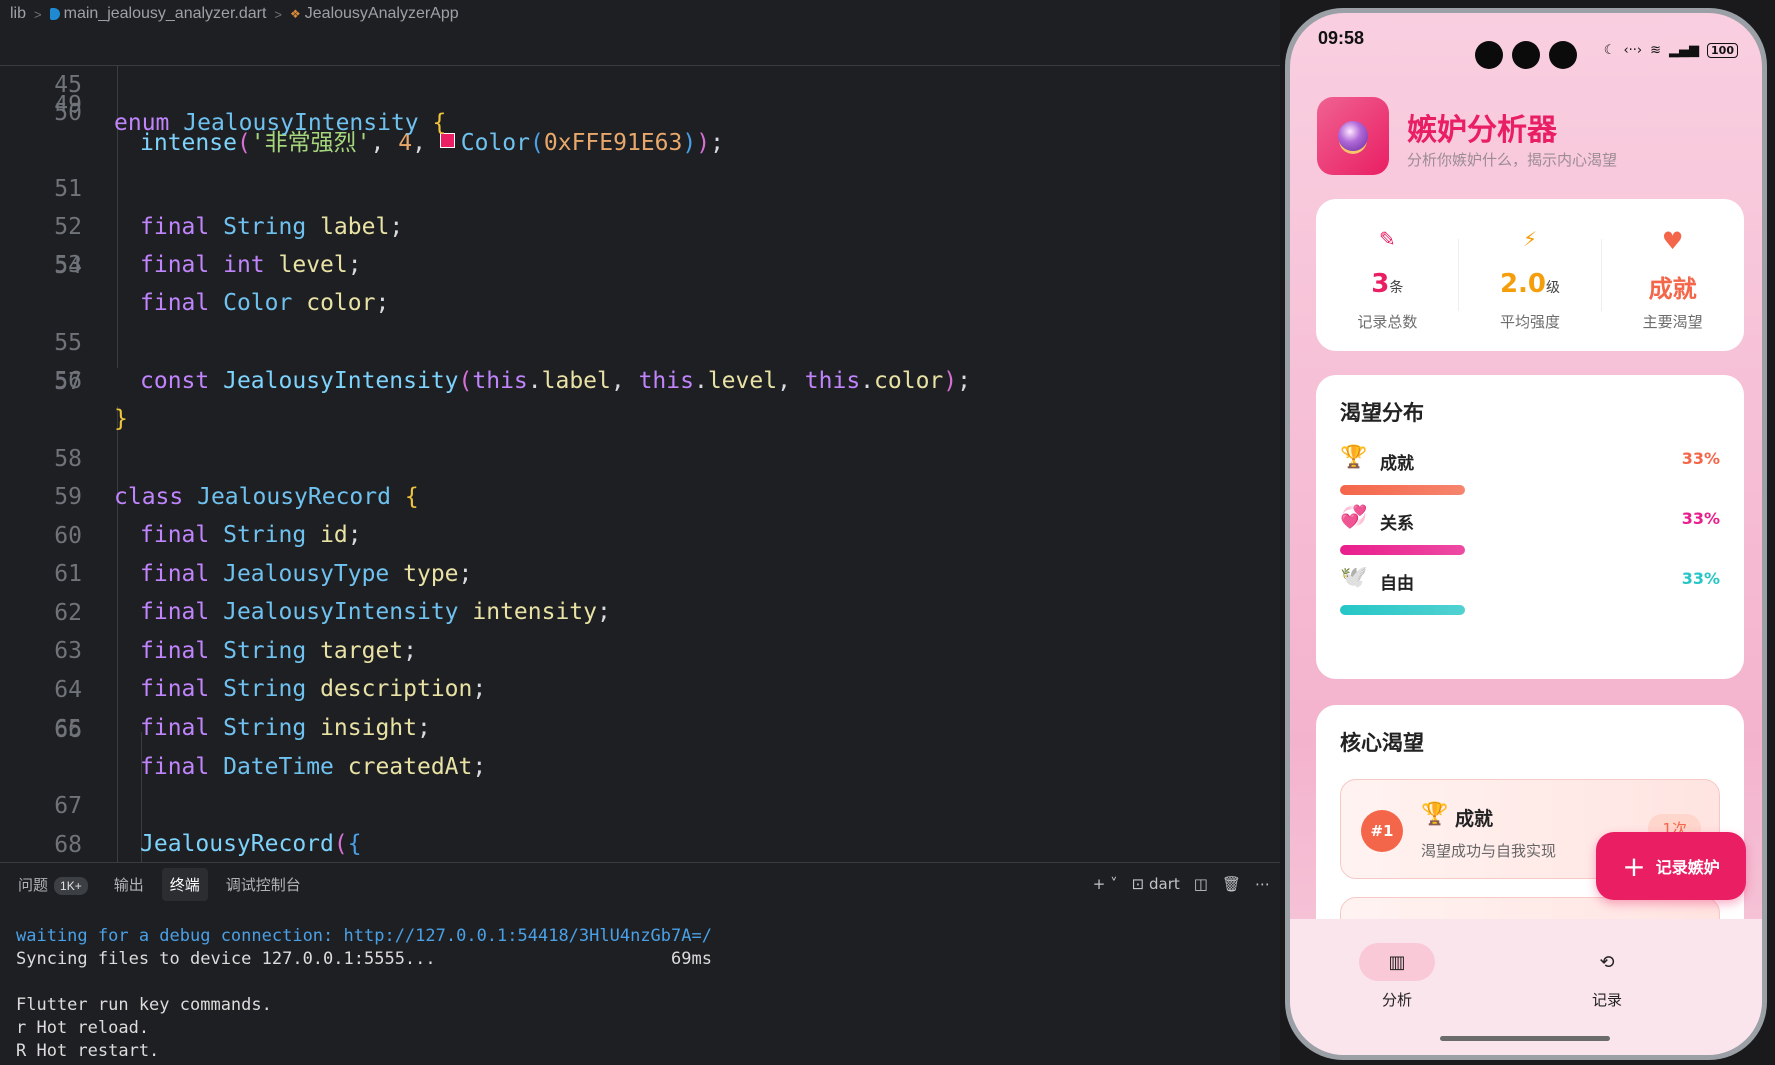  Describe the element at coordinates (71, 885) in the screenshot. I see `problems-count-badge: 1K+` at that location.